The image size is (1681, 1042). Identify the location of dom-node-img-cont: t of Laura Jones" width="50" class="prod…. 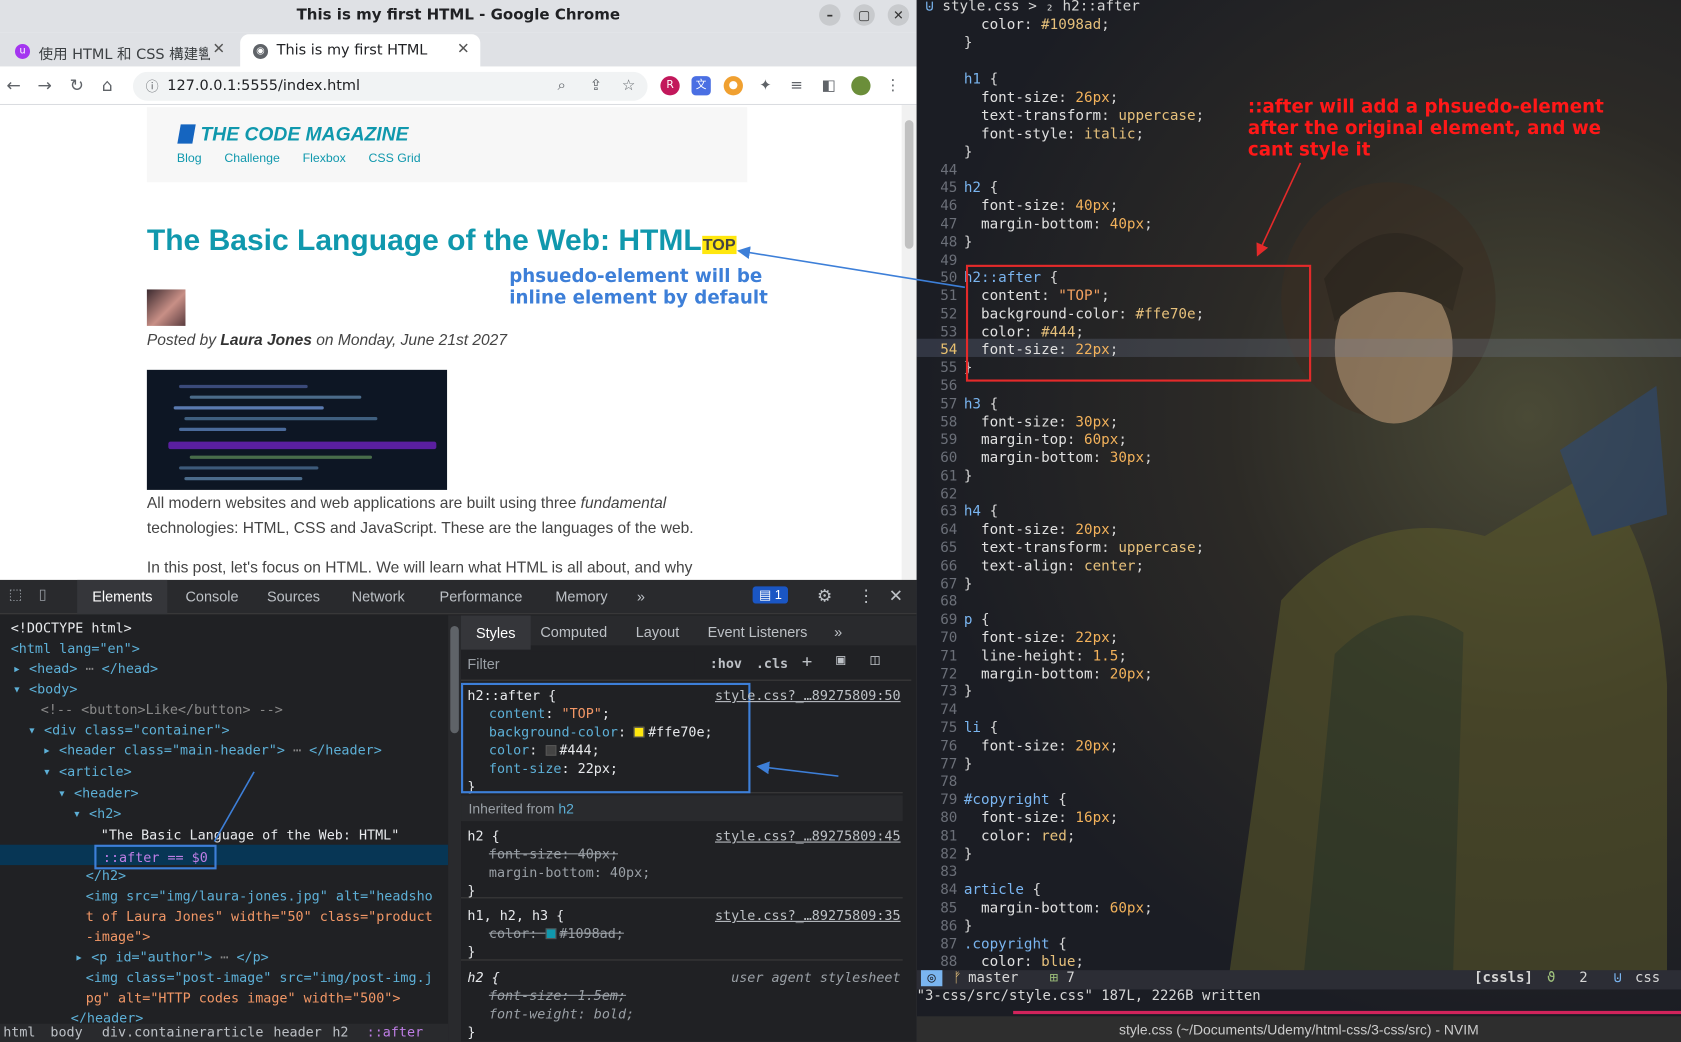
(259, 916).